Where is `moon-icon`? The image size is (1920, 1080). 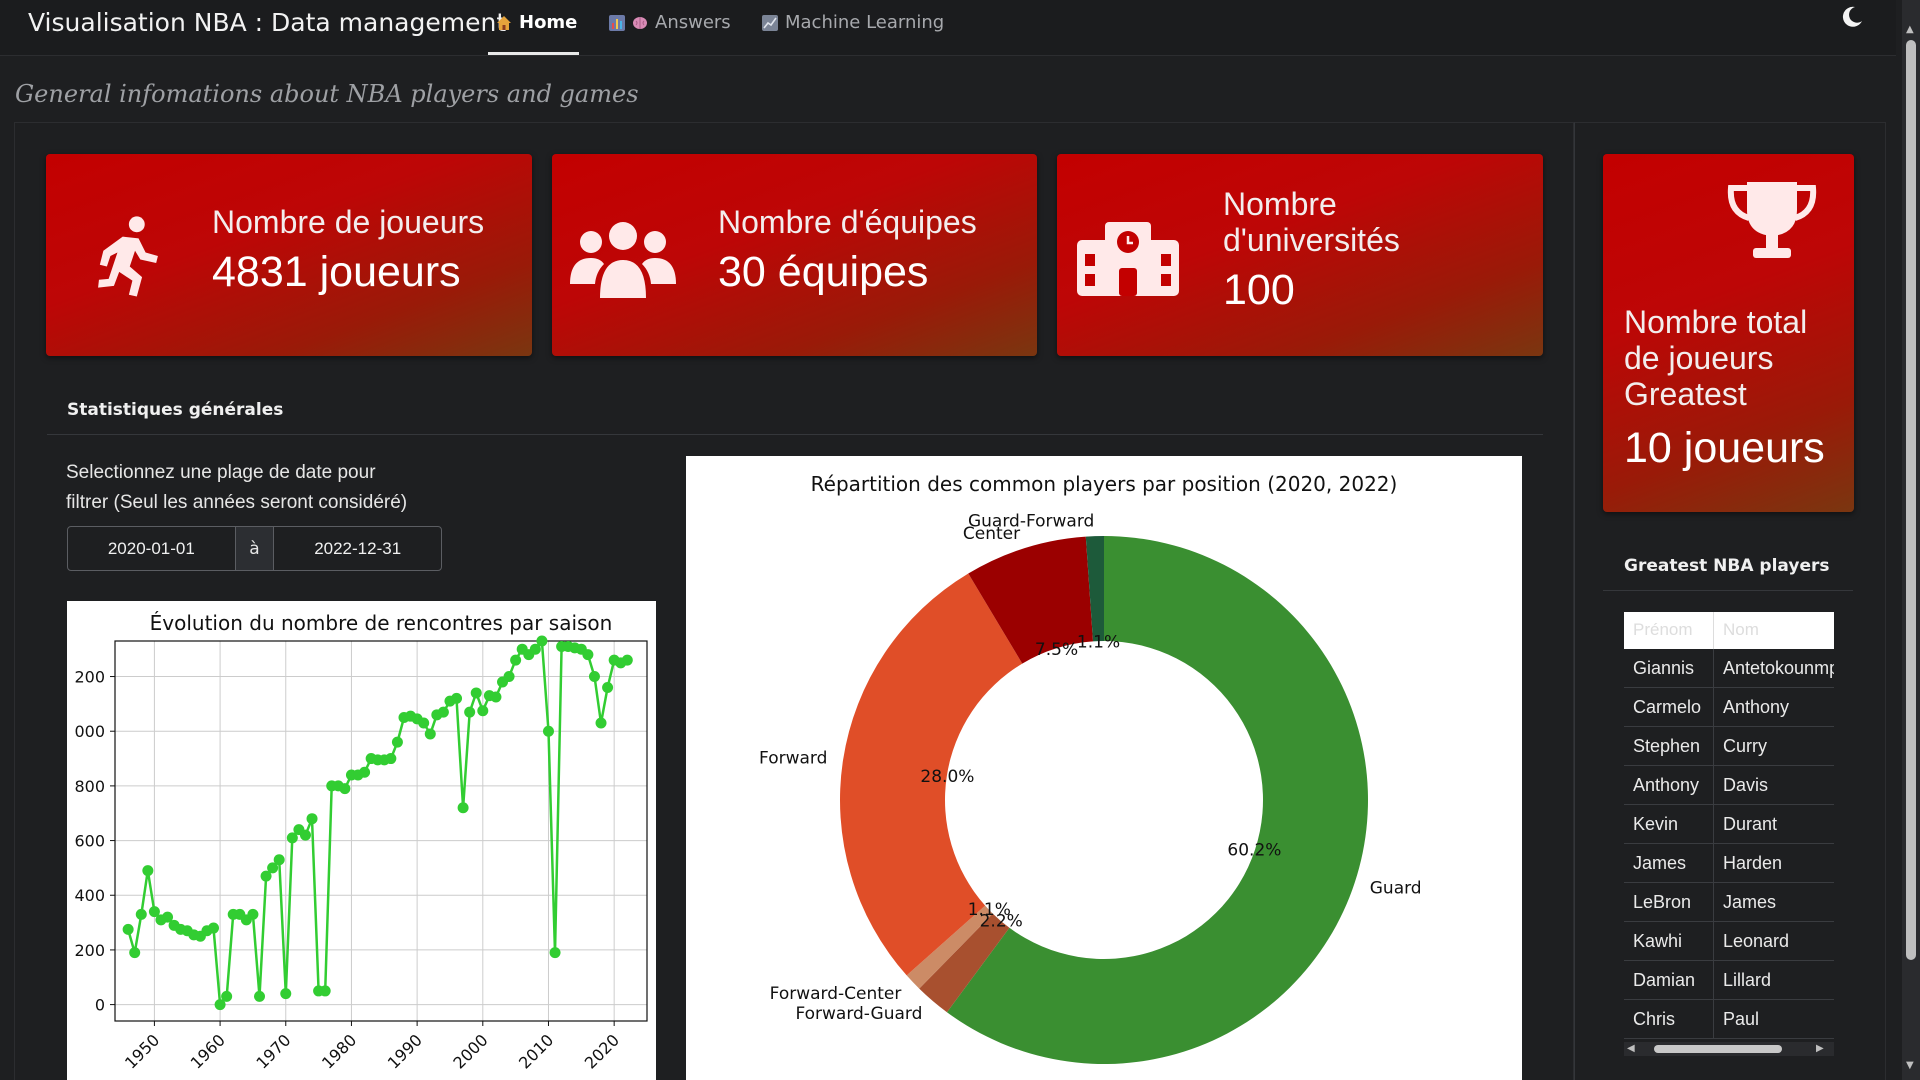 moon-icon is located at coordinates (1851, 17).